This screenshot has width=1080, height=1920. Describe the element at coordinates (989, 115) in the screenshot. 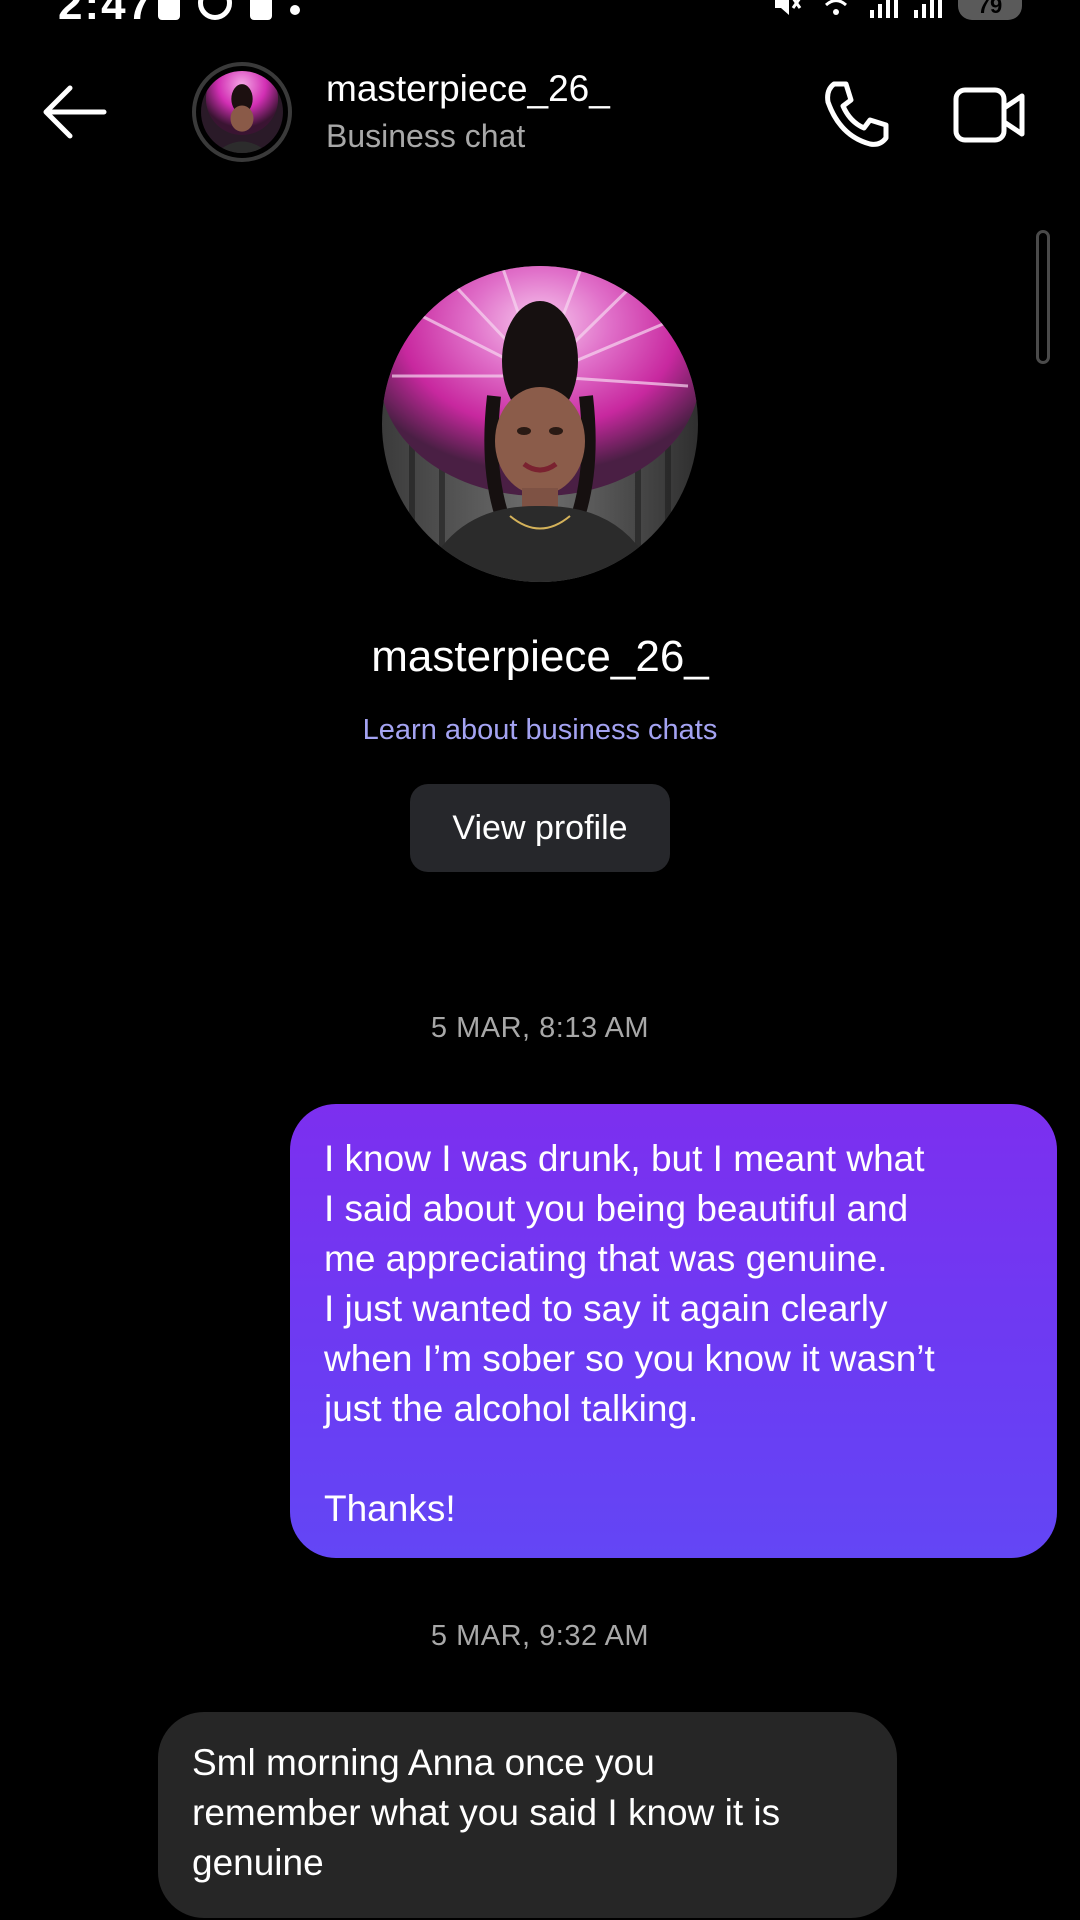

I see `video-camera-icon` at that location.